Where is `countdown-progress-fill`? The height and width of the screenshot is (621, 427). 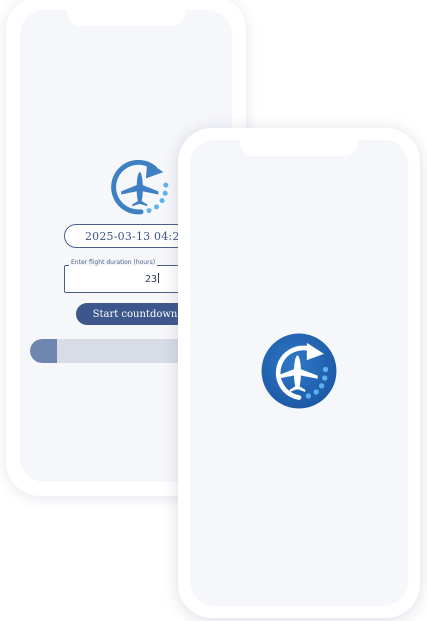
countdown-progress-fill is located at coordinates (43, 351).